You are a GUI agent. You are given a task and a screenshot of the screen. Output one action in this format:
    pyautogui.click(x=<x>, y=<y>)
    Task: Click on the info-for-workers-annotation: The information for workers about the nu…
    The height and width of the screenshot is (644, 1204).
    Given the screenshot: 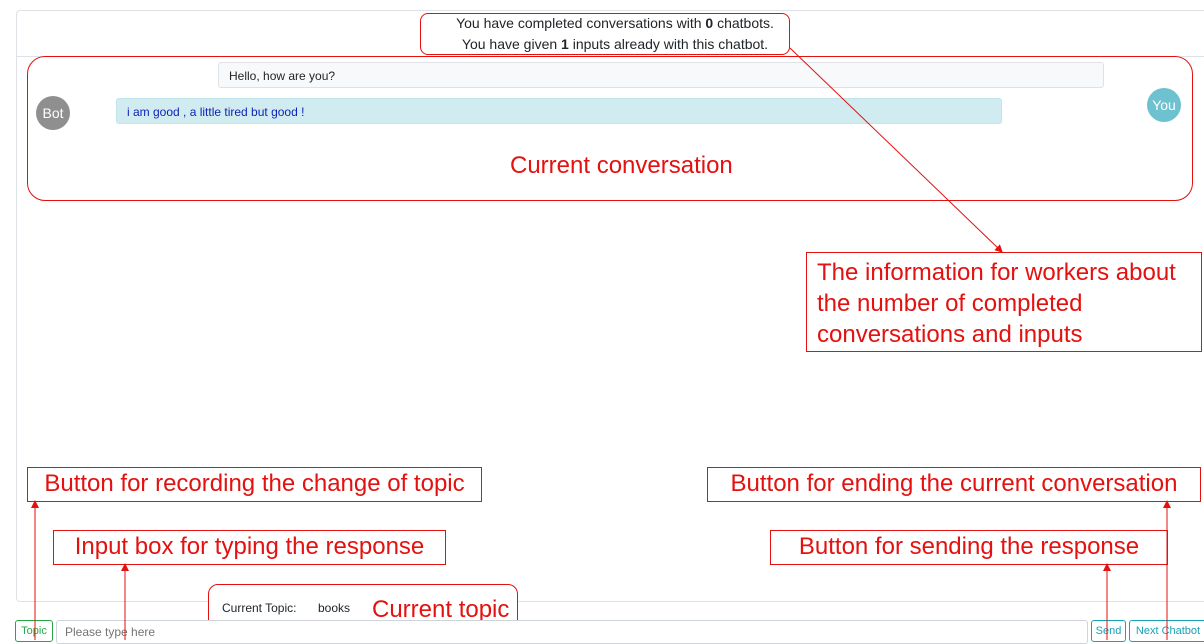 What is the action you would take?
    pyautogui.click(x=1004, y=302)
    